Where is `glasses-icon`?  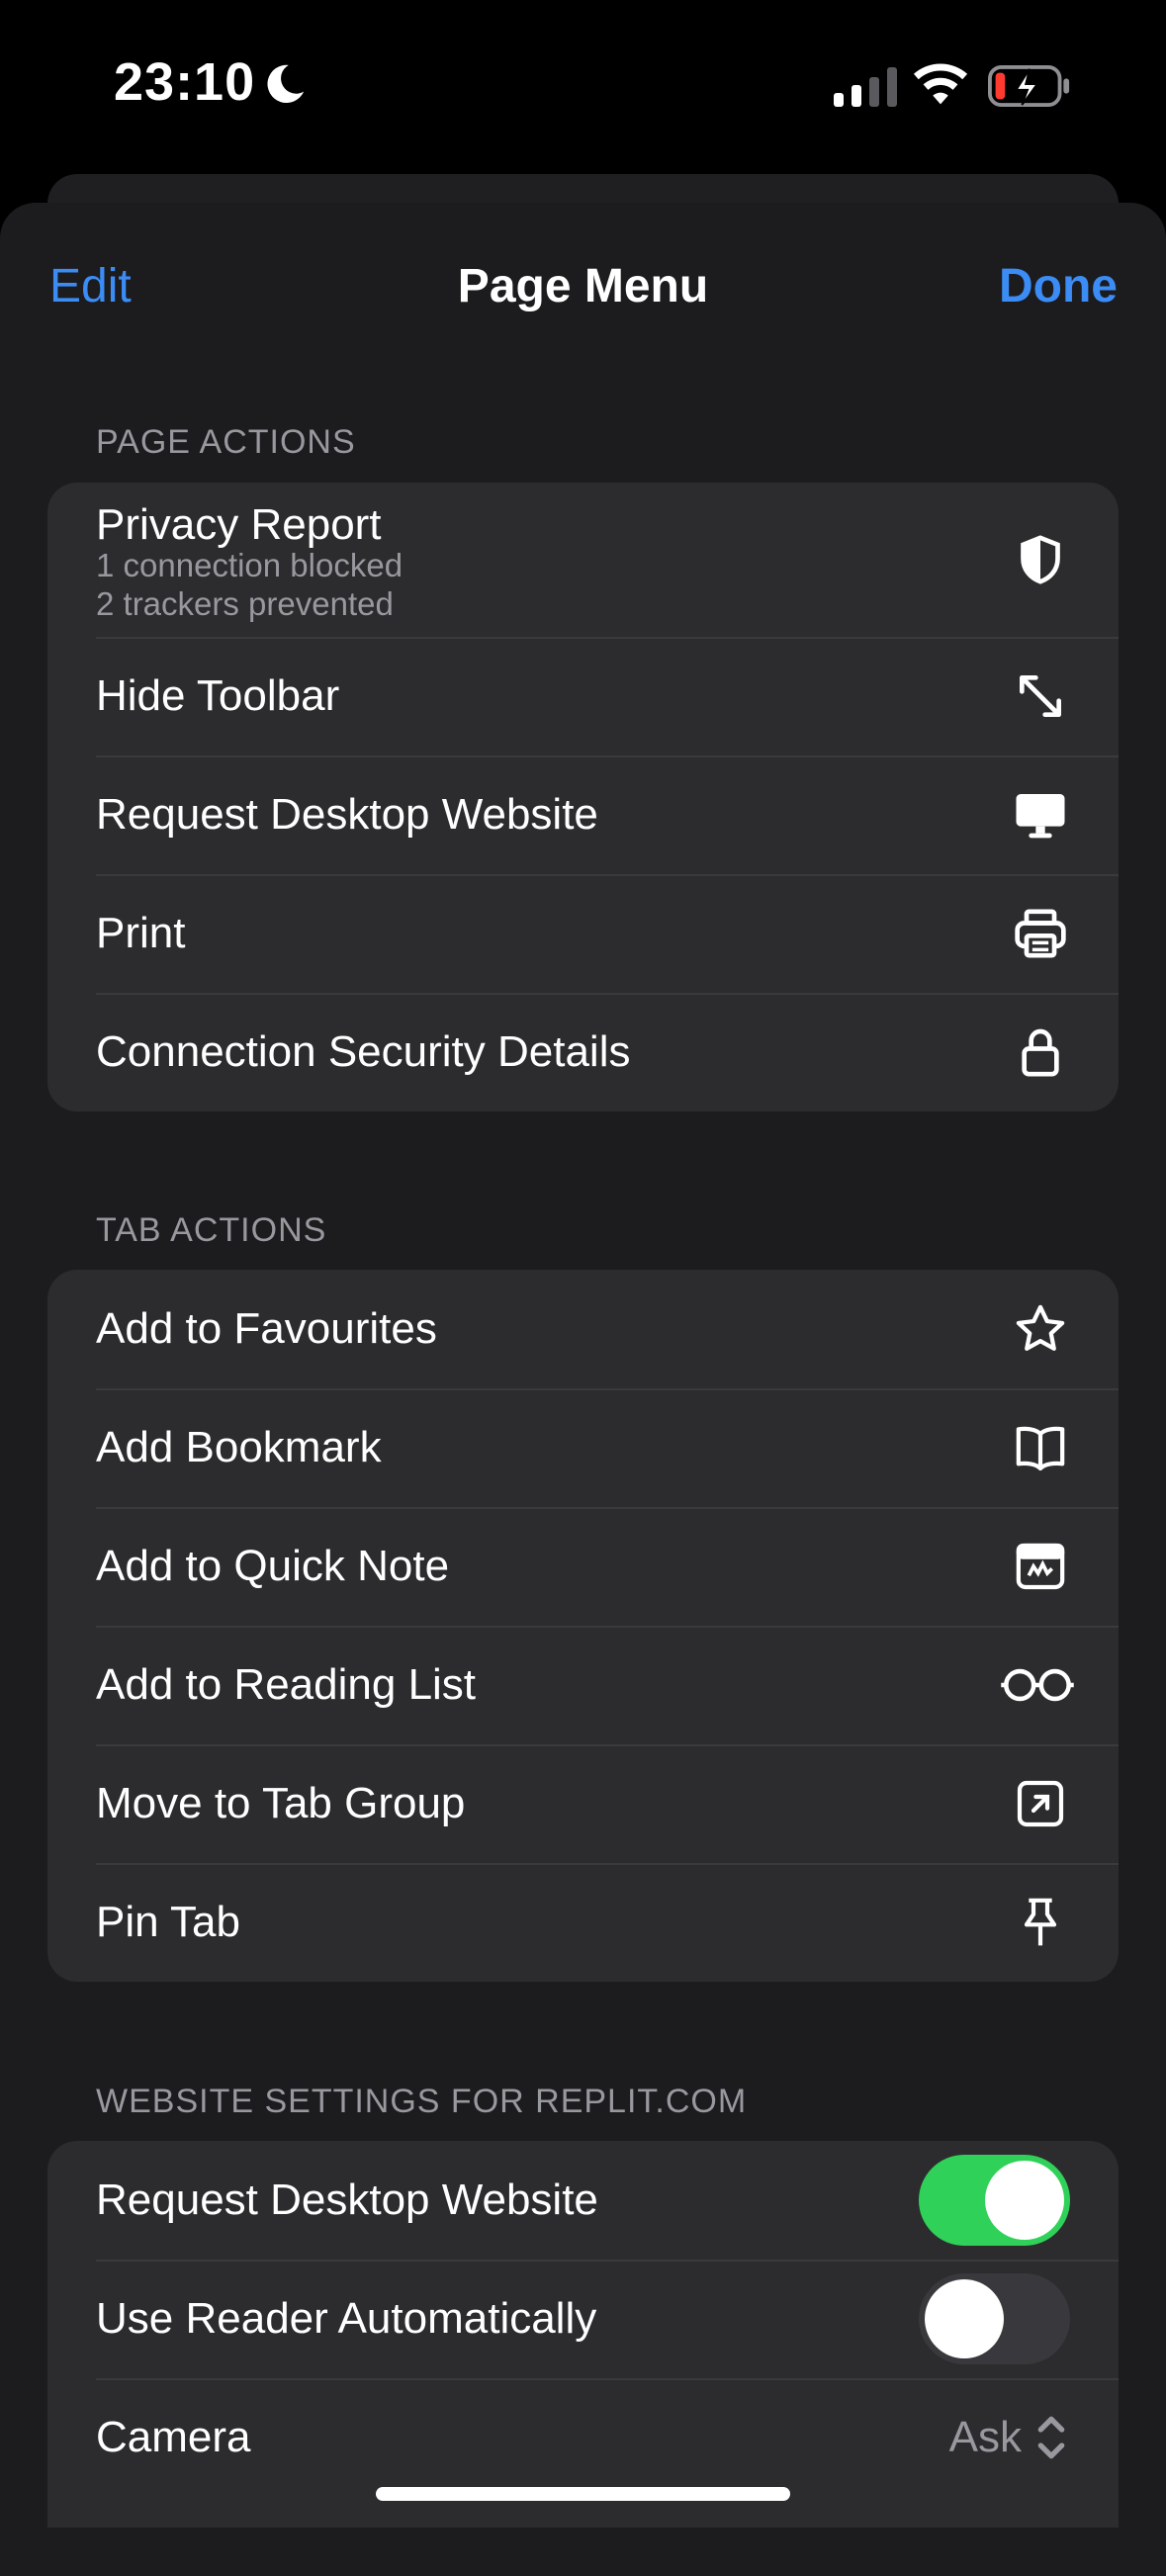 glasses-icon is located at coordinates (1037, 1685).